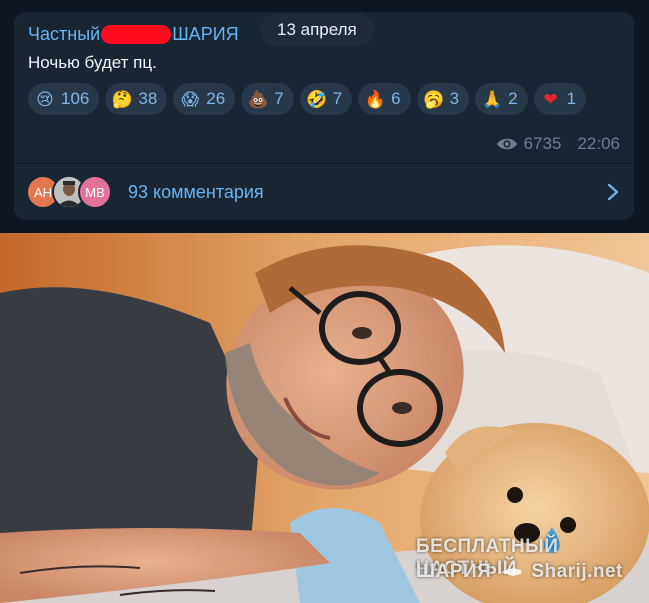 This screenshot has width=649, height=603. Describe the element at coordinates (613, 192) in the screenshot. I see `chevron-right-icon` at that location.